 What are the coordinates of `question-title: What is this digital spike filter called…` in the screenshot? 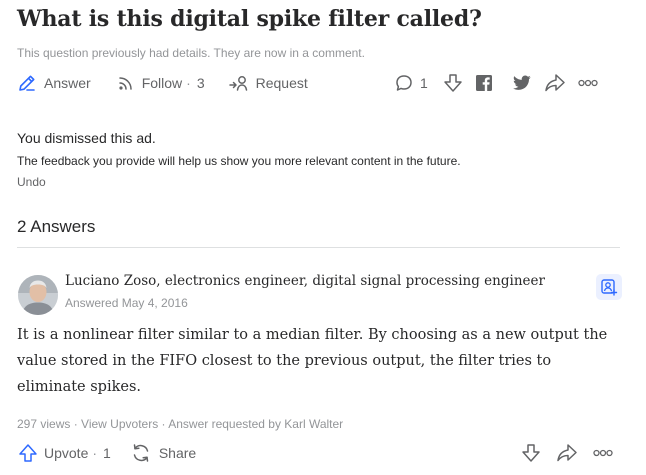 It's located at (249, 19).